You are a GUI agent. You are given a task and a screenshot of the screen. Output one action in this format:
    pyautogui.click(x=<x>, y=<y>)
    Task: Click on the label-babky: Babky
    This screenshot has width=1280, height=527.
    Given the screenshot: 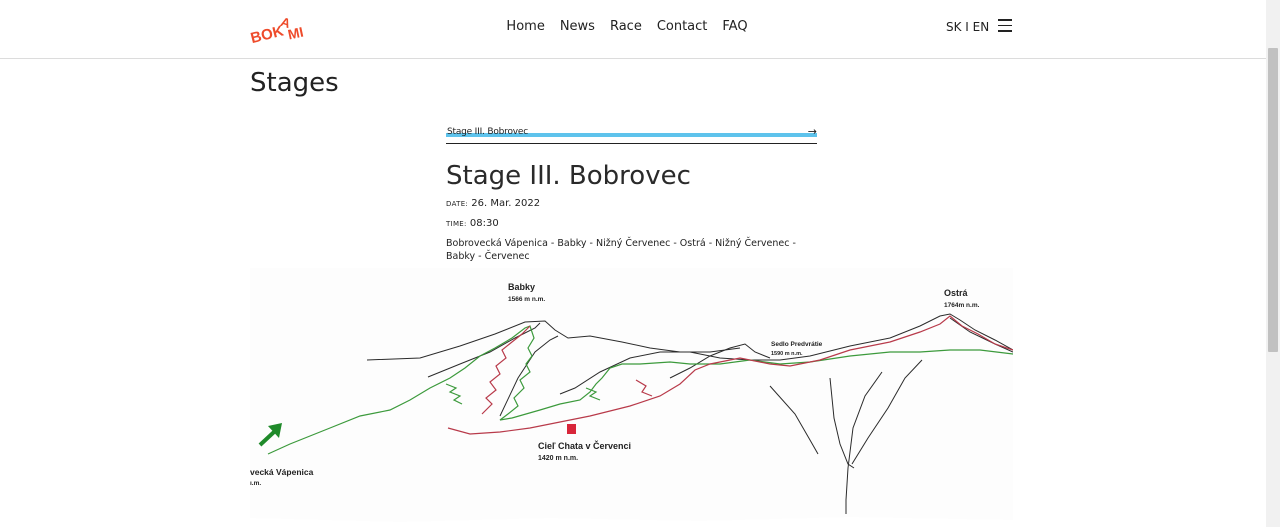 What is the action you would take?
    pyautogui.click(x=521, y=287)
    